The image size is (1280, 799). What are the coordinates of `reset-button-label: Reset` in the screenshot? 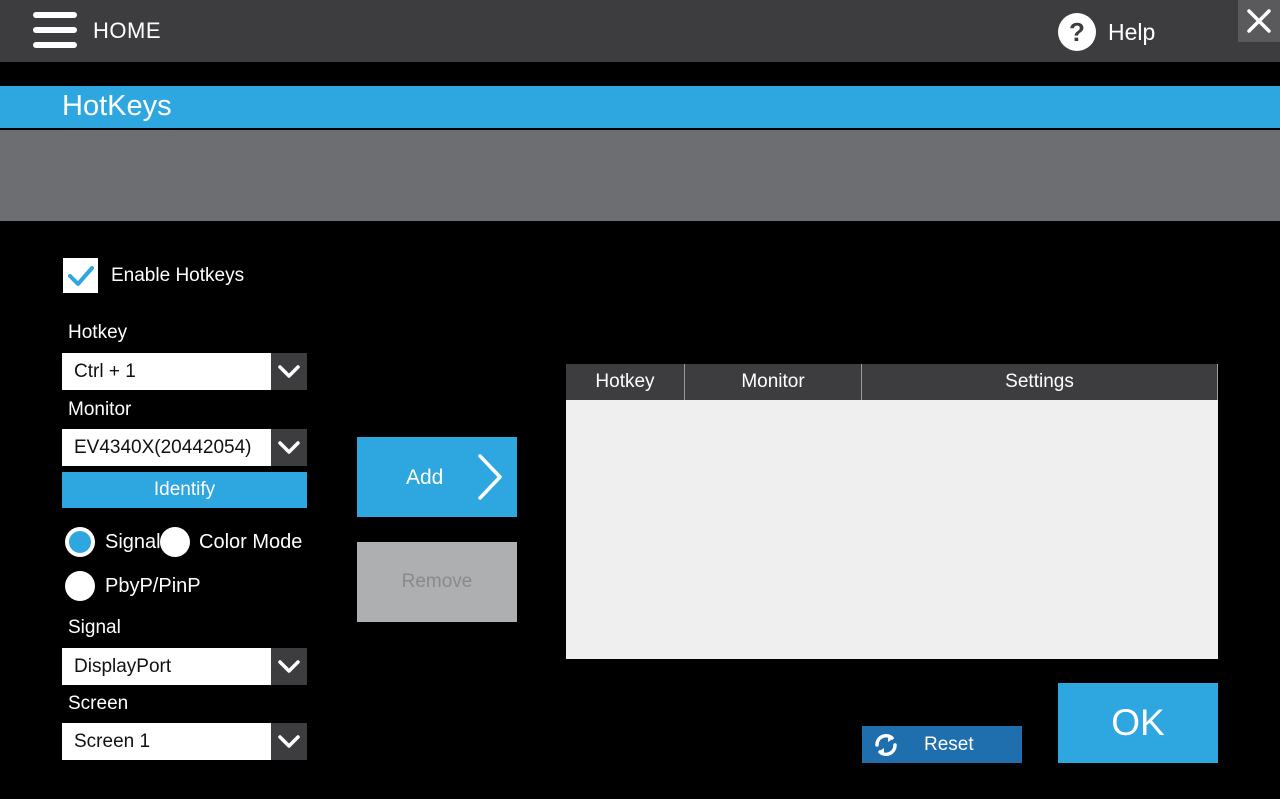 It's located at (949, 744).